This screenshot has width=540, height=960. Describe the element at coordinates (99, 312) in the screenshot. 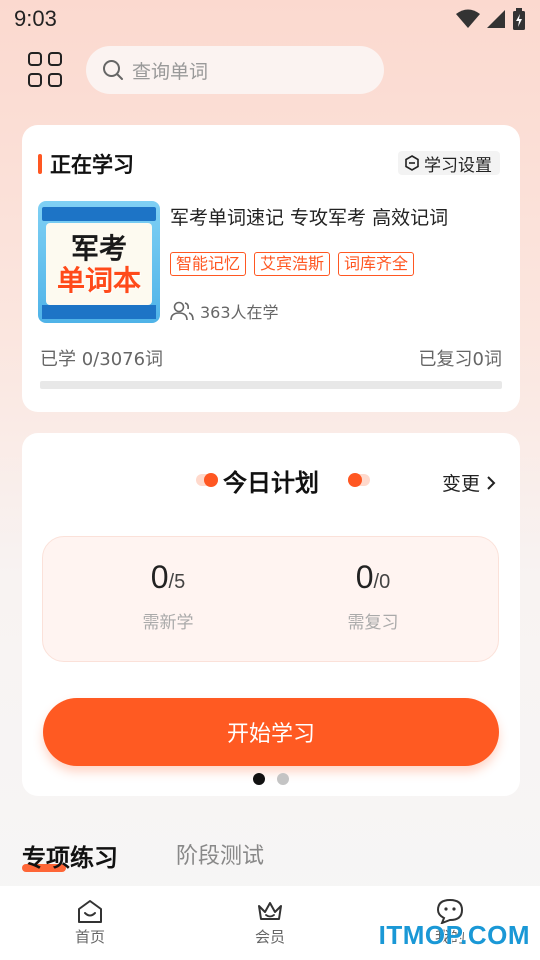

I see `cover-bottom-banner` at that location.